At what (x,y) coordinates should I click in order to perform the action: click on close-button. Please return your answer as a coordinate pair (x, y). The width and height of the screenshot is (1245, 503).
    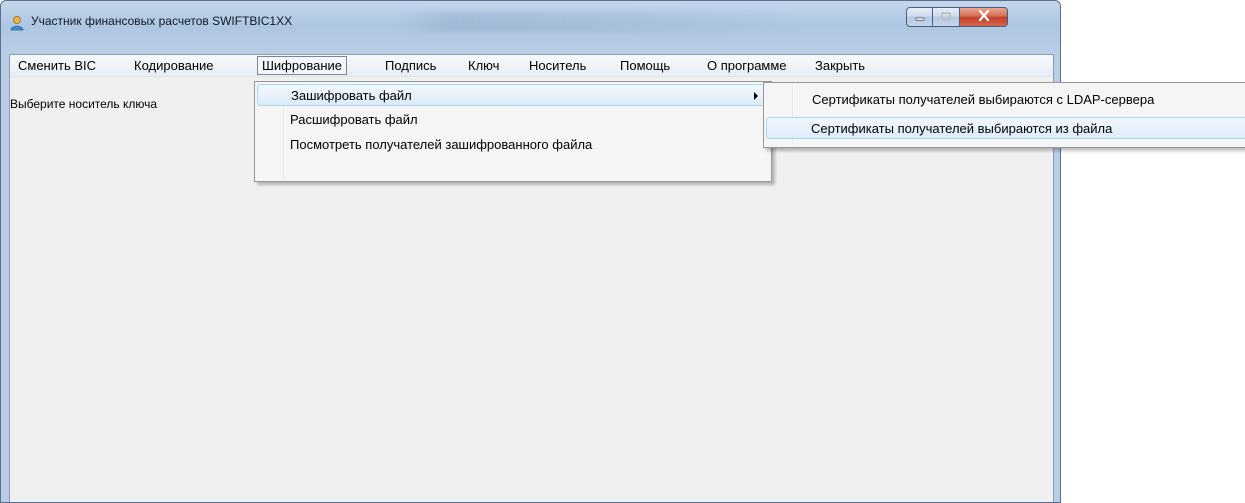
    Looking at the image, I should click on (984, 17).